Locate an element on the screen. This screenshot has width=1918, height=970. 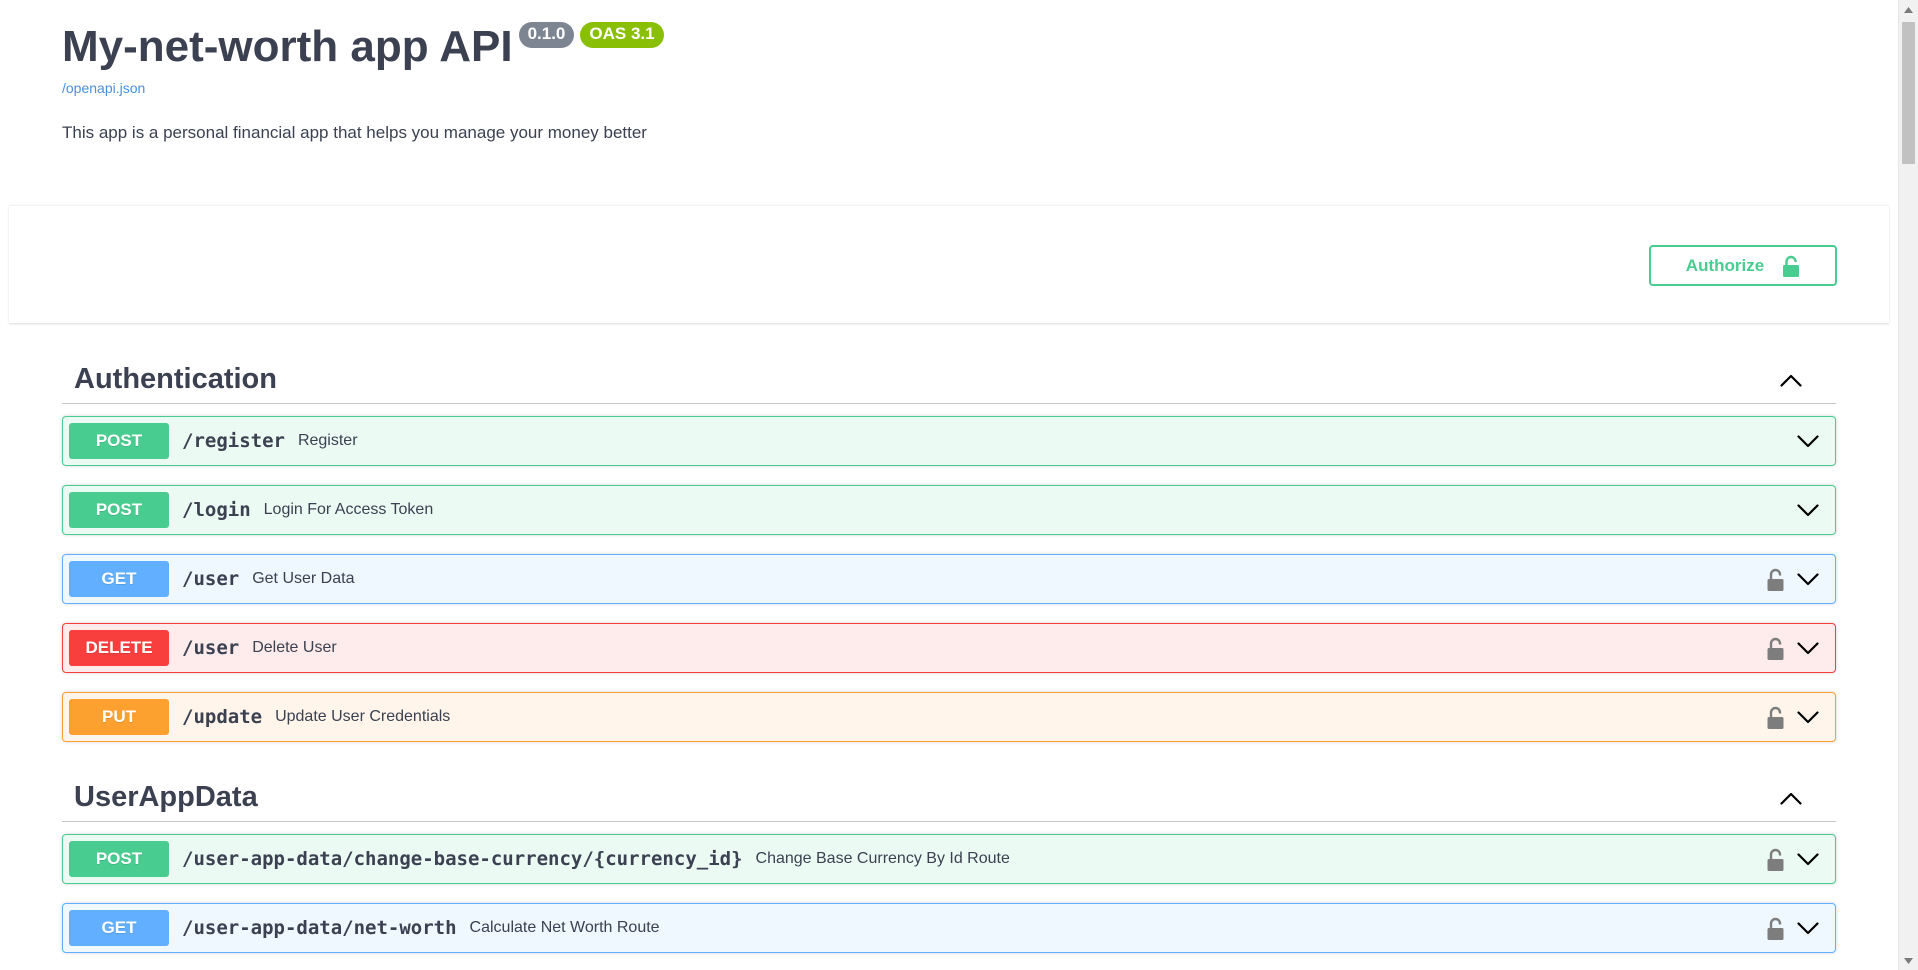
operation-path: /update is located at coordinates (222, 717).